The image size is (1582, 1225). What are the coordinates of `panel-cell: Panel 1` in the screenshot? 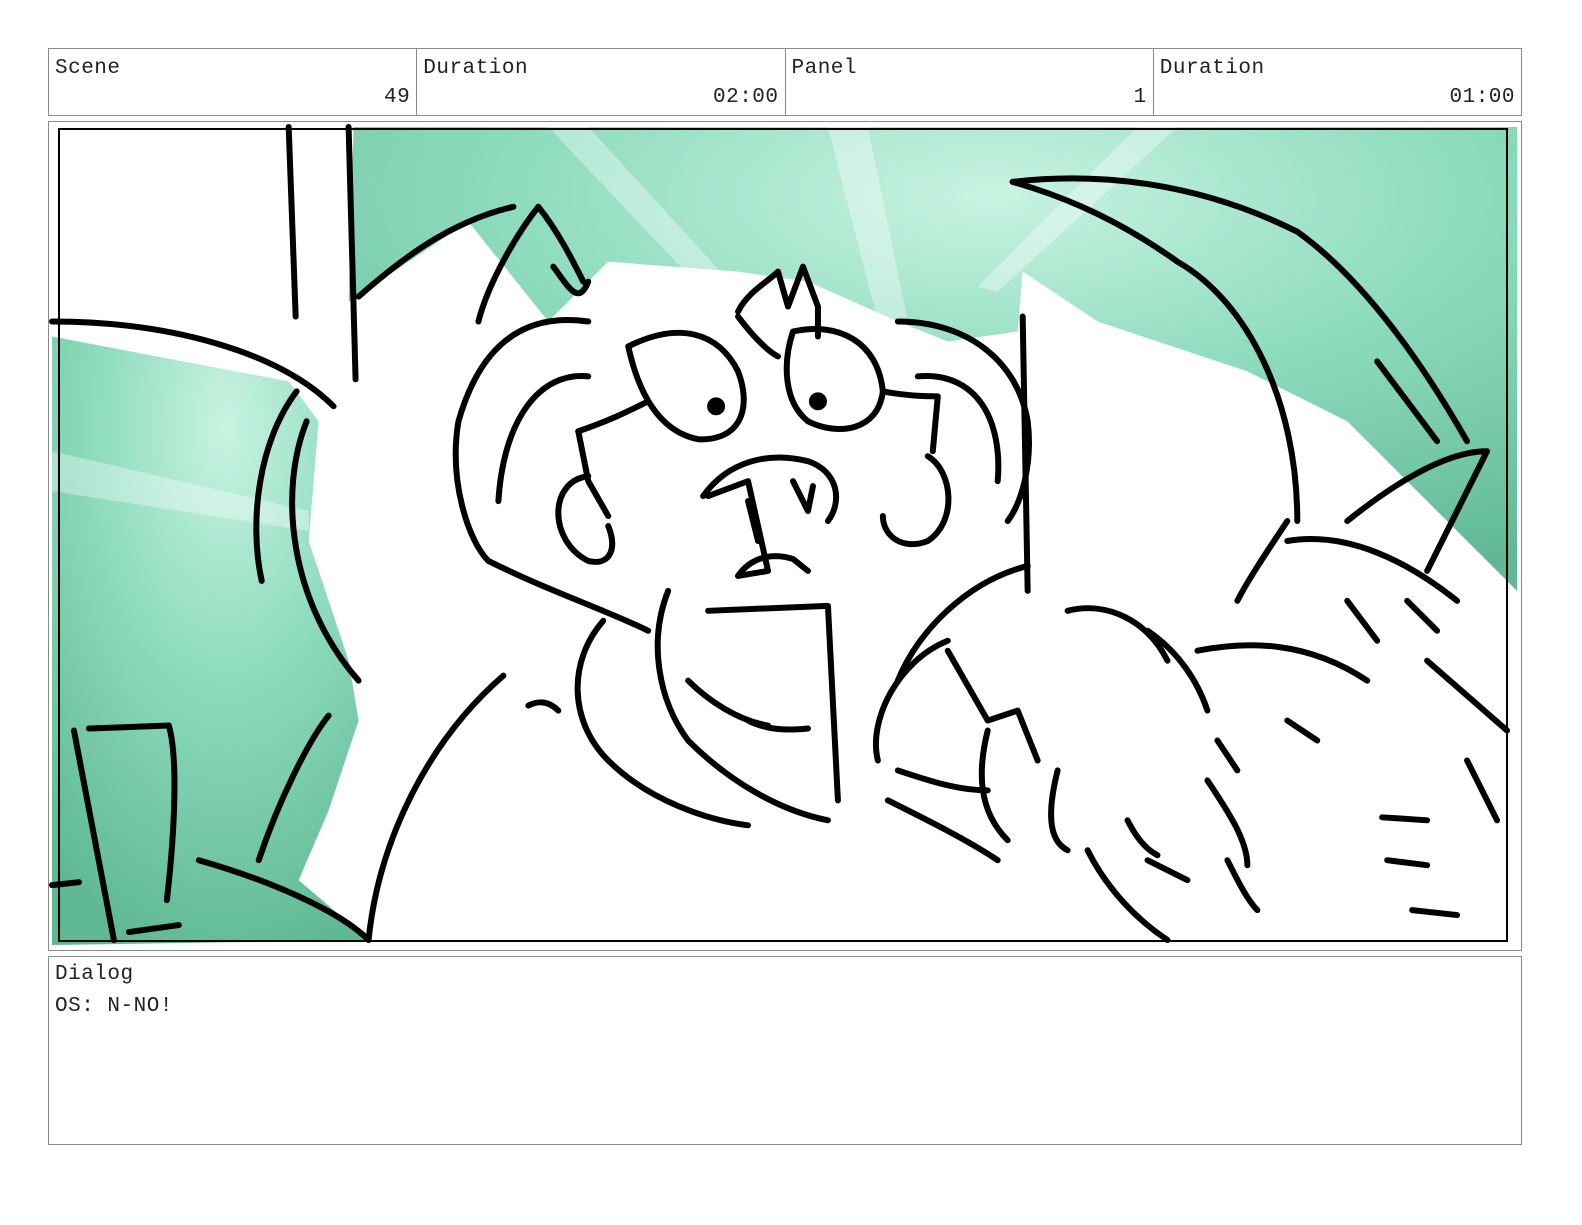 It's located at (970, 82).